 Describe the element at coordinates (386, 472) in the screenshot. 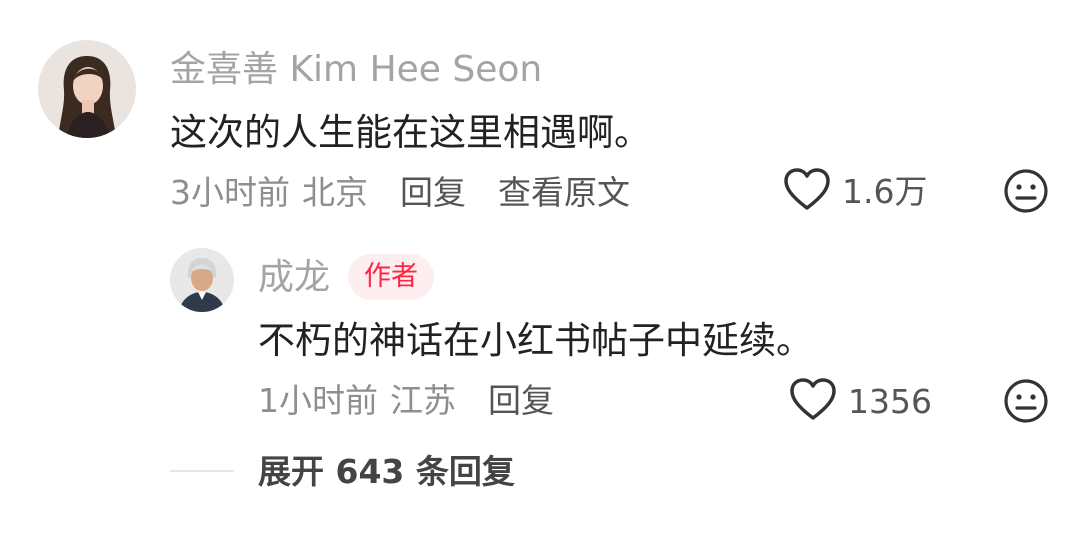

I see `expand-replies-button: 展开 643 条回复` at that location.